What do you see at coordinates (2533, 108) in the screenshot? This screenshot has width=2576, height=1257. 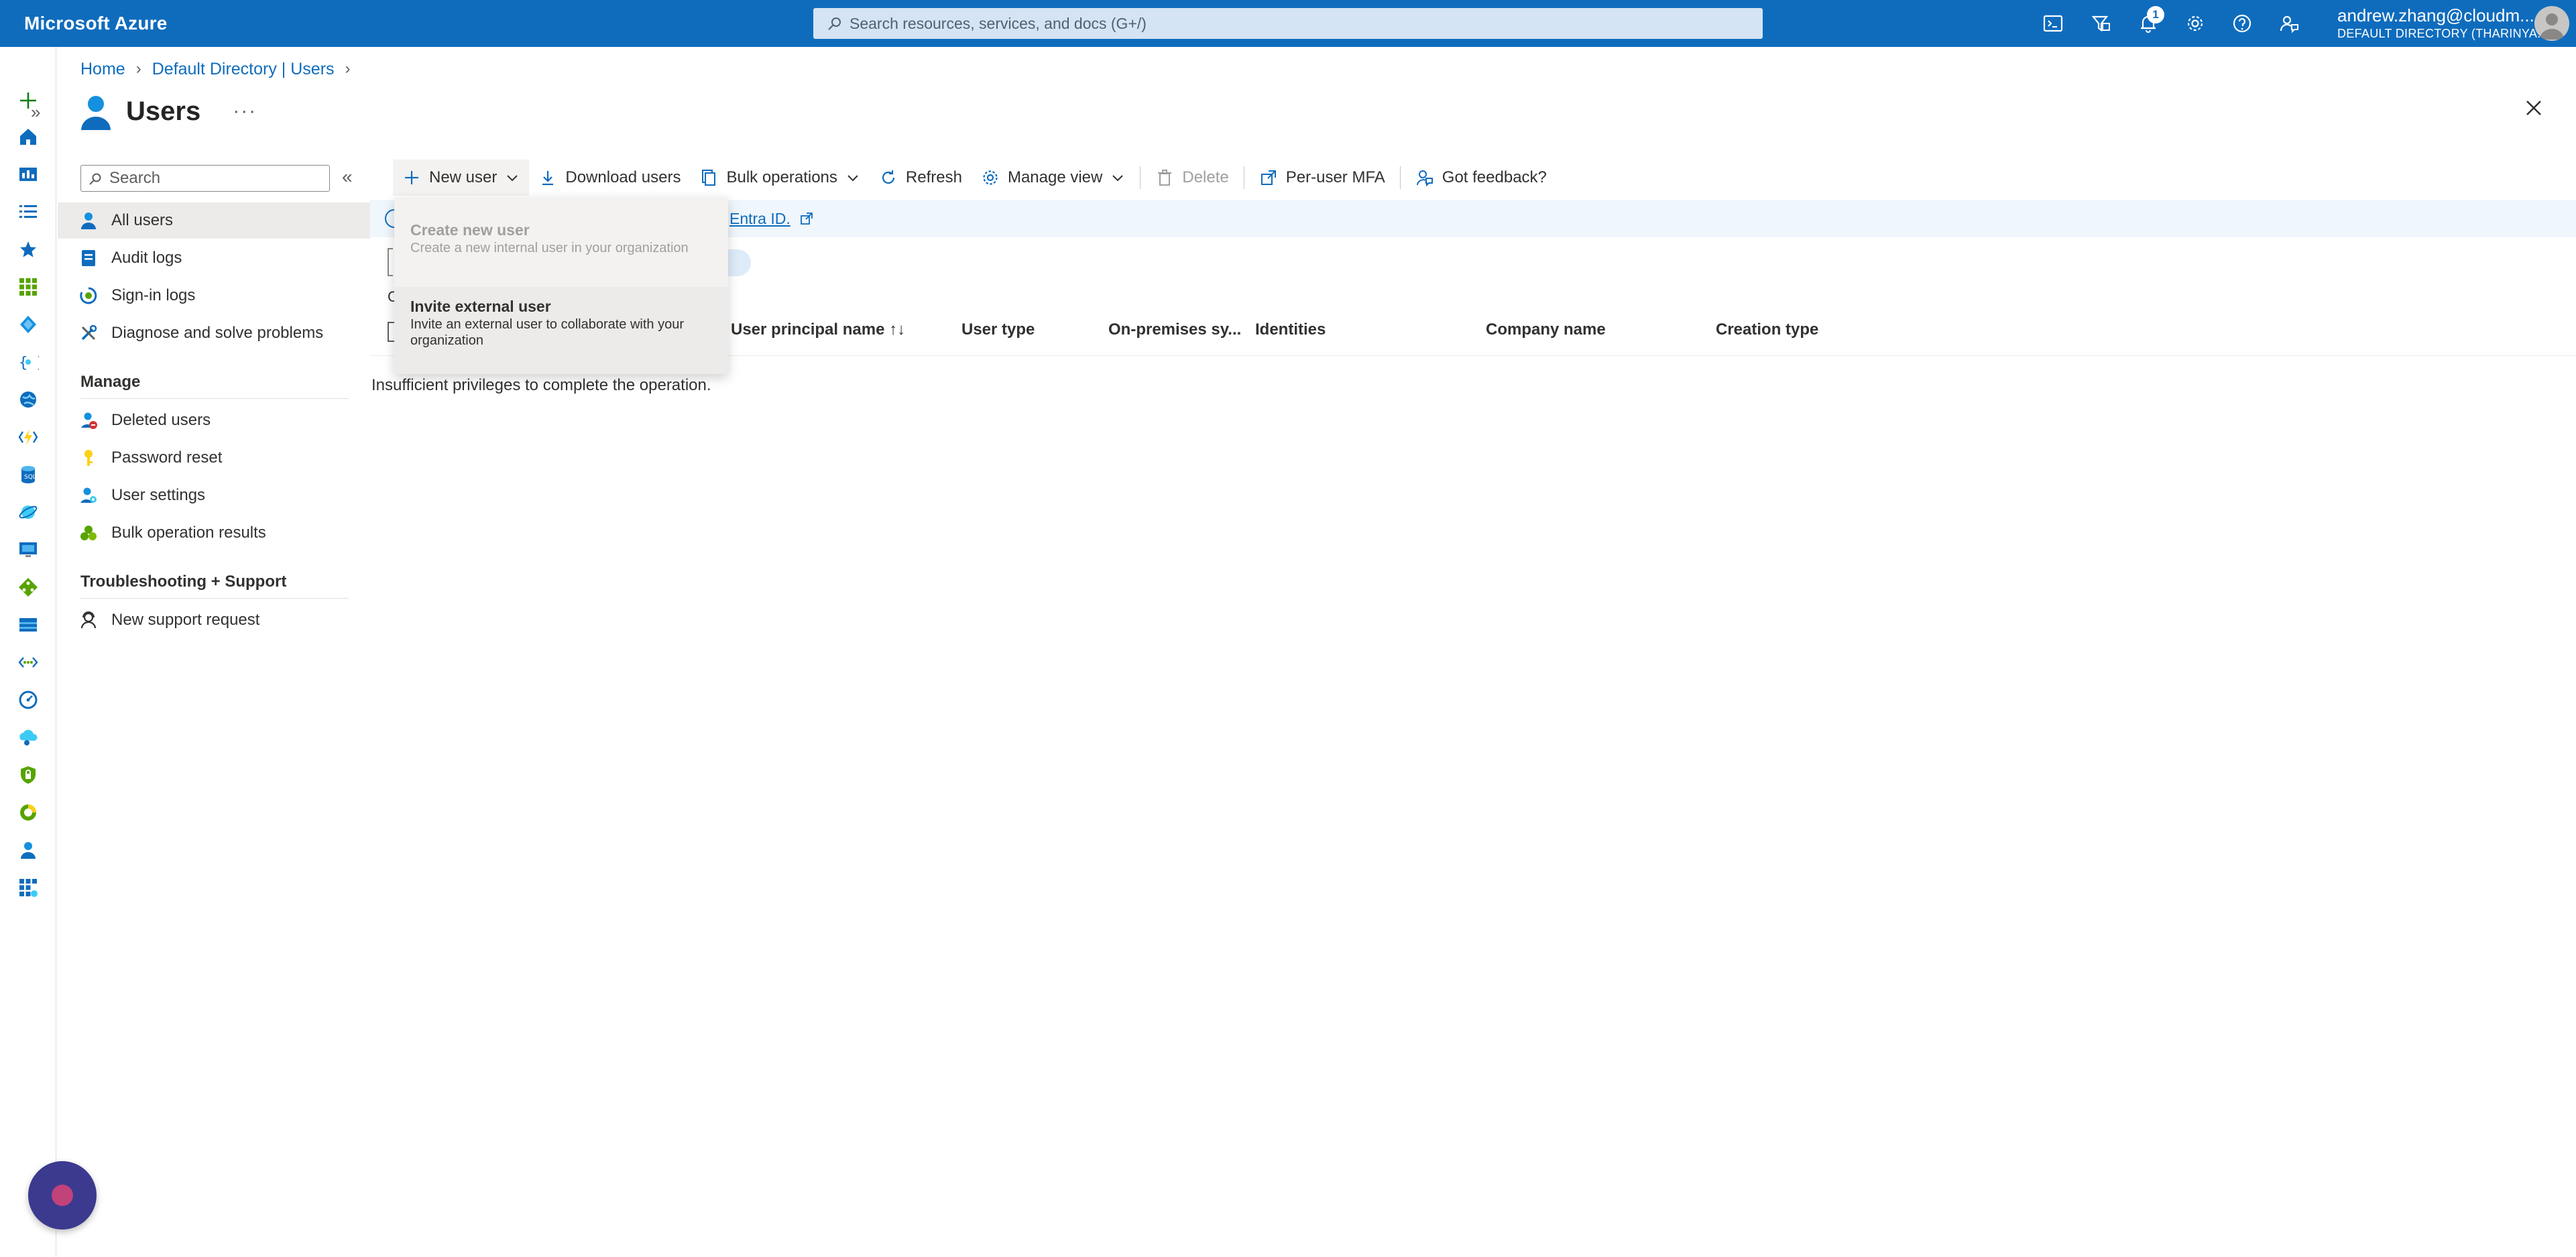 I see `close-icon` at bounding box center [2533, 108].